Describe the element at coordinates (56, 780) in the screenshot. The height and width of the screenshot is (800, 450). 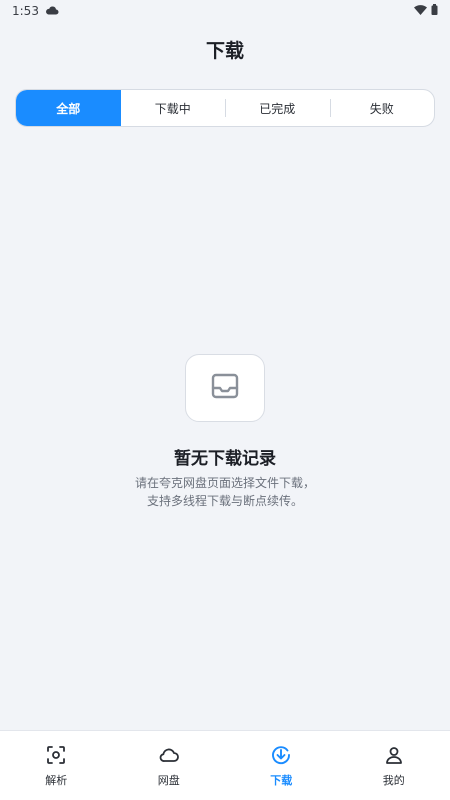
I see `nav-label-parse: 解析` at that location.